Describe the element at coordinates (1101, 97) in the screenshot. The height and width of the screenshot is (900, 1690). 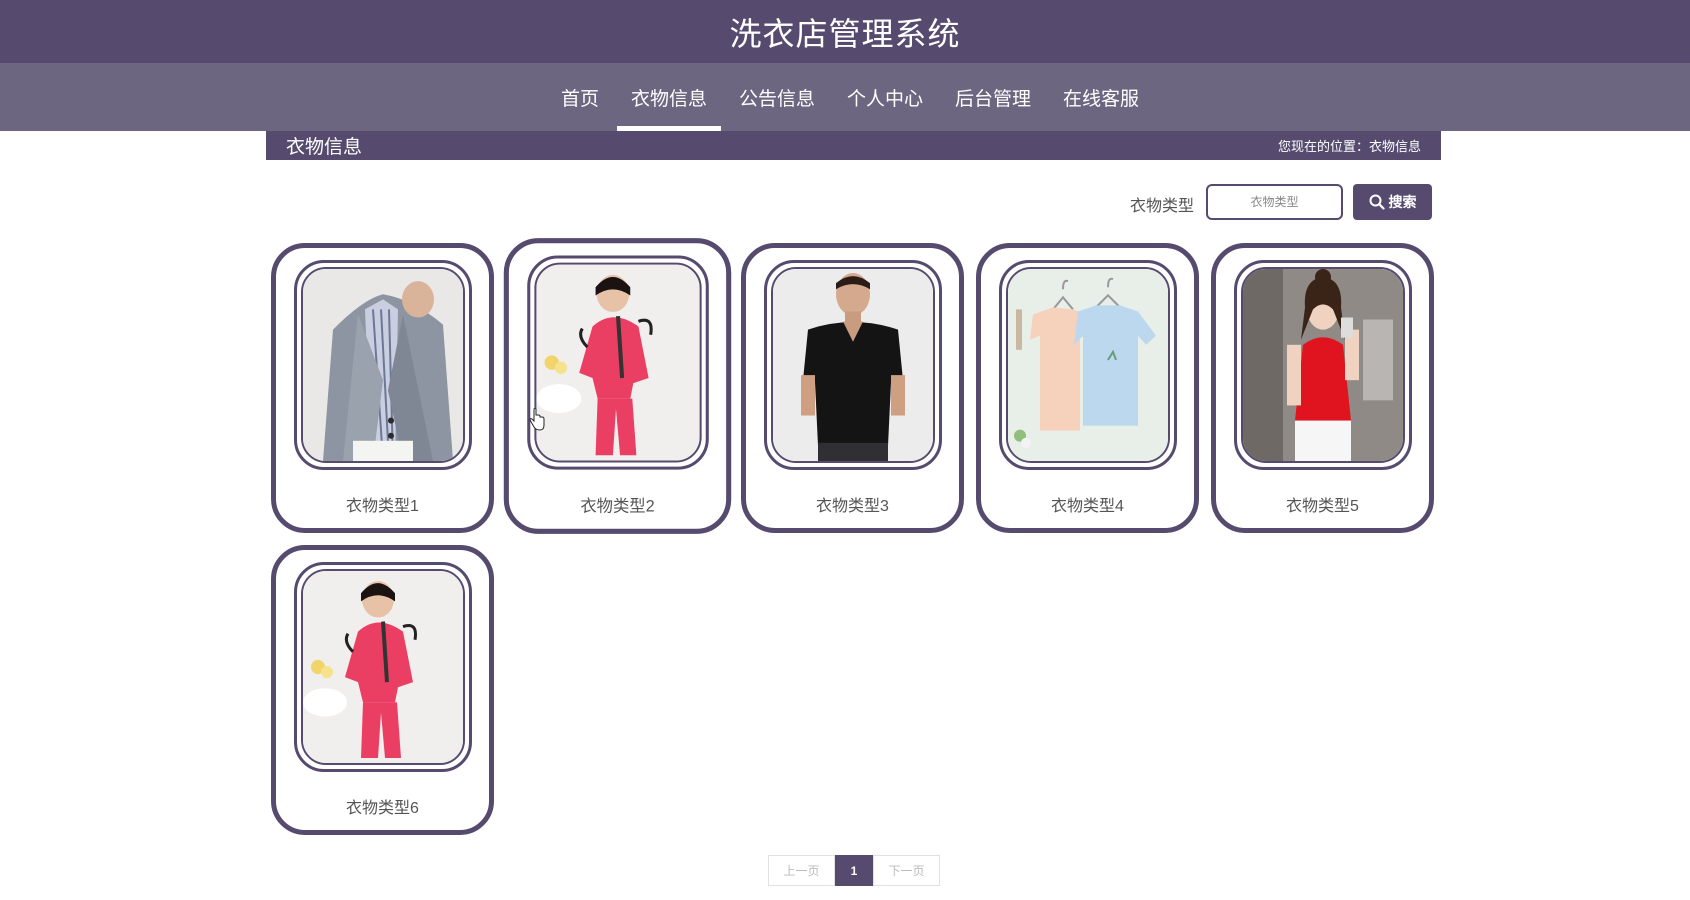
I see `nav-item-online-service: 在线客服` at that location.